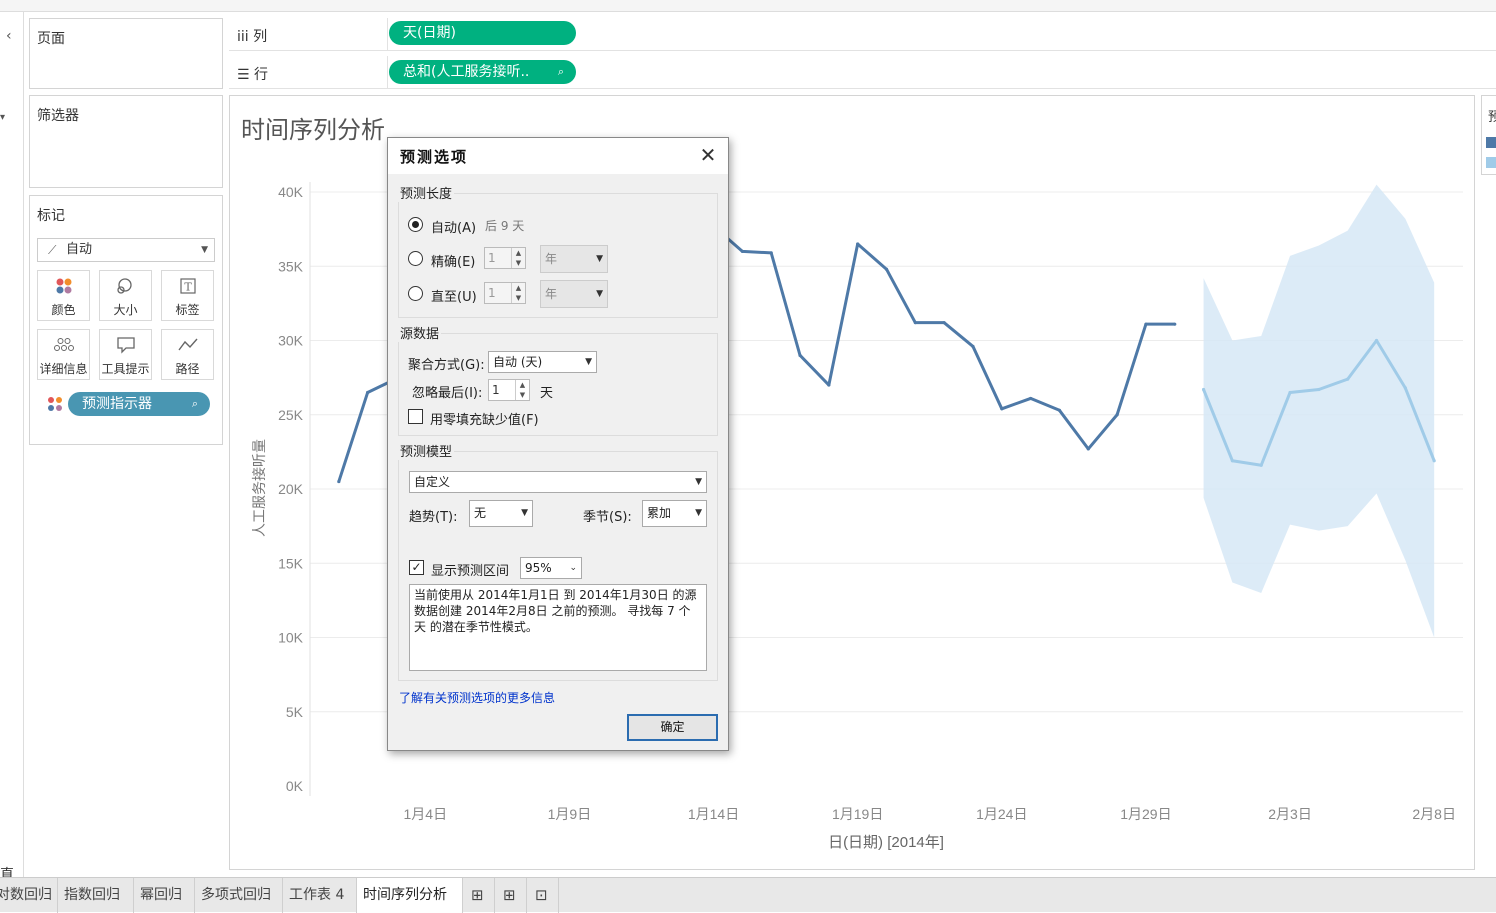 This screenshot has width=1496, height=913. What do you see at coordinates (126, 141) in the screenshot?
I see `filters-card: 筛选器` at bounding box center [126, 141].